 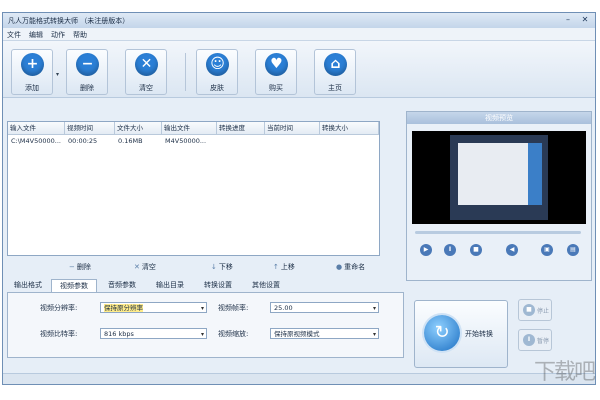 I want to click on tab-video-params: 视频参数, so click(x=74, y=285).